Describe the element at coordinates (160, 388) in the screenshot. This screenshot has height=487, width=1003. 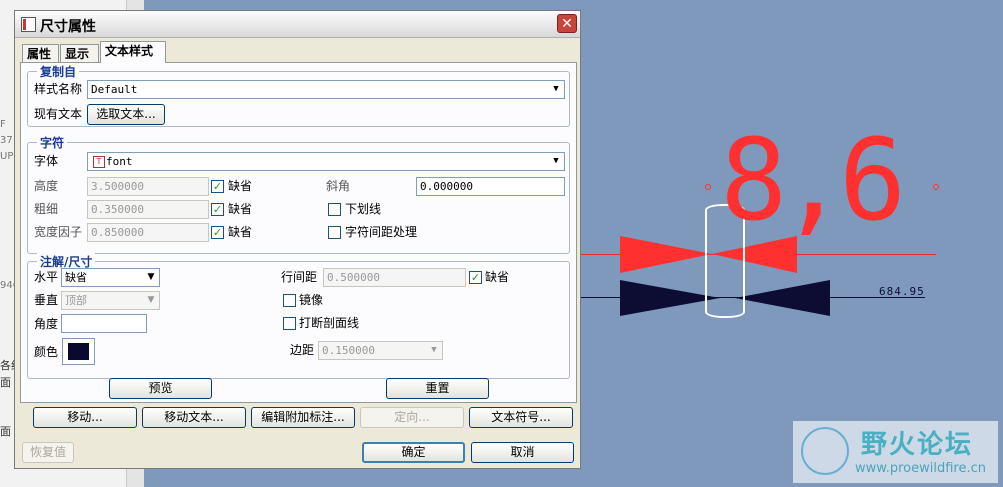
I see `preview-button: 预览` at that location.